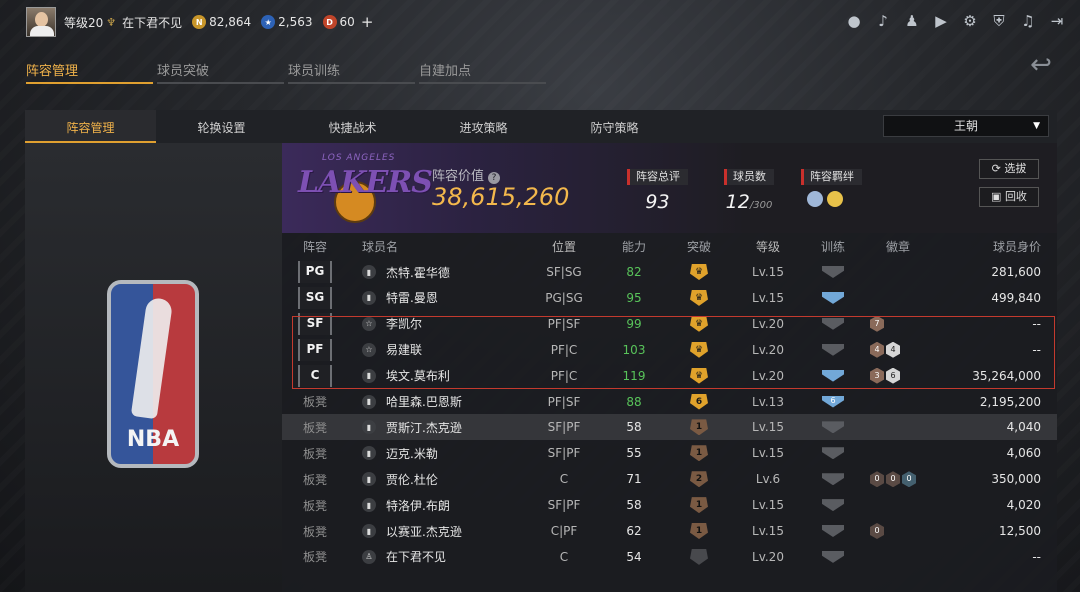  I want to click on col-badges: 徽章, so click(897, 246).